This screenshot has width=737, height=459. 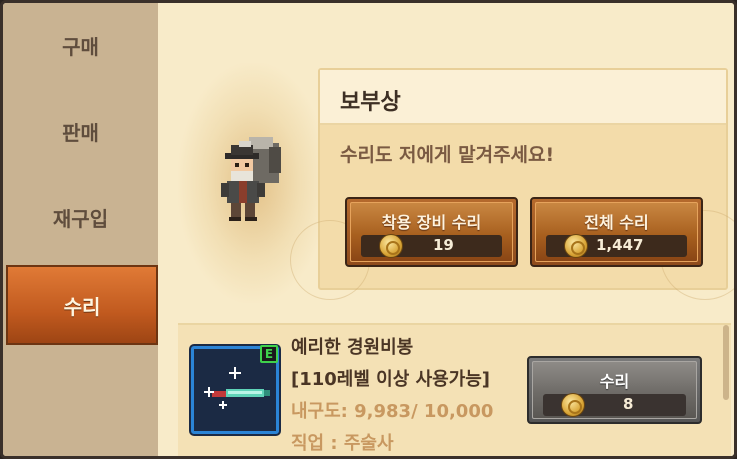 I want to click on tab-repair: 수리, so click(x=82, y=305).